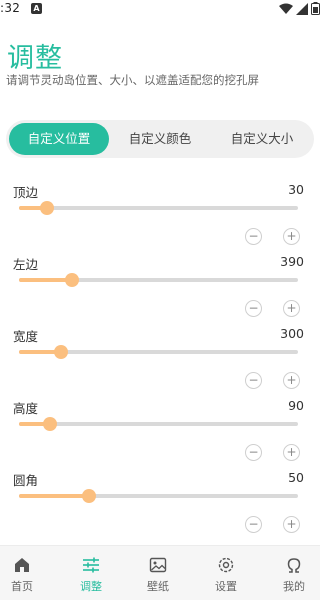 The image size is (320, 600). I want to click on signal-icon, so click(302, 8).